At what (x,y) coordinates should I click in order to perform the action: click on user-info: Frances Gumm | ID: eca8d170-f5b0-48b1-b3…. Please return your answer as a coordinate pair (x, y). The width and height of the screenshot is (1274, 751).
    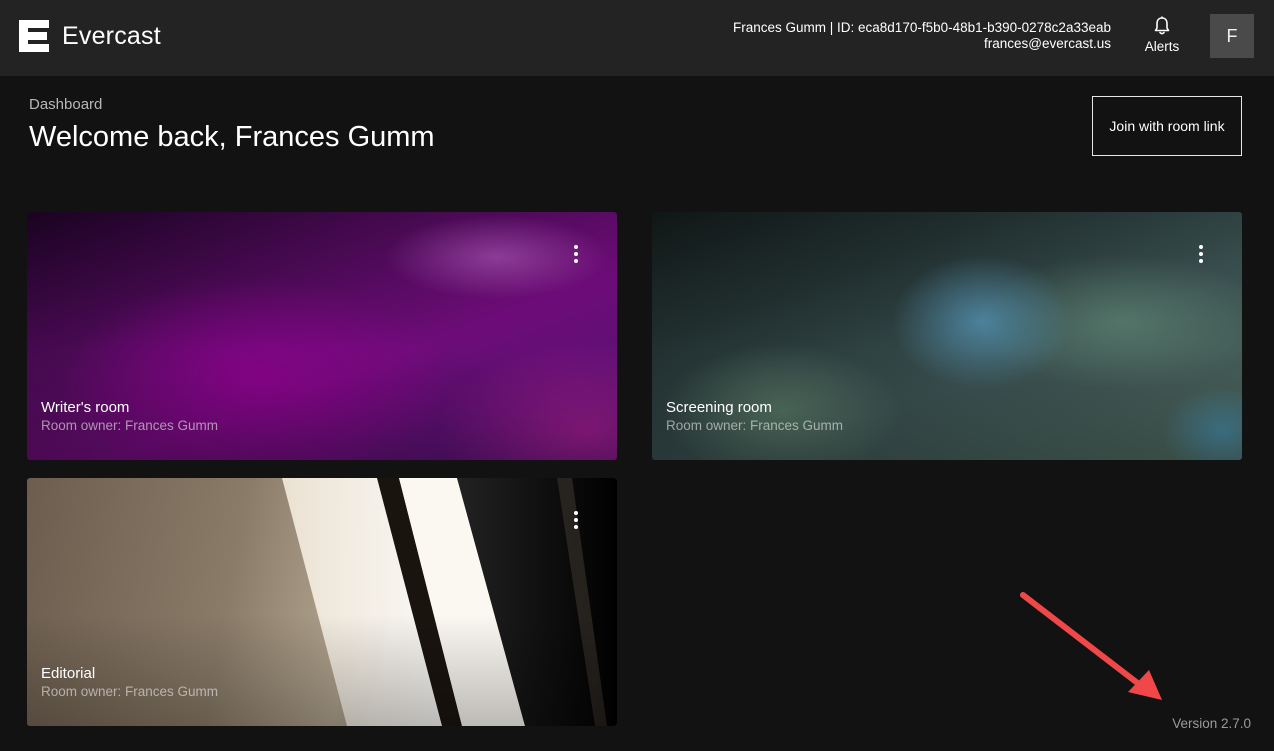
    Looking at the image, I should click on (922, 36).